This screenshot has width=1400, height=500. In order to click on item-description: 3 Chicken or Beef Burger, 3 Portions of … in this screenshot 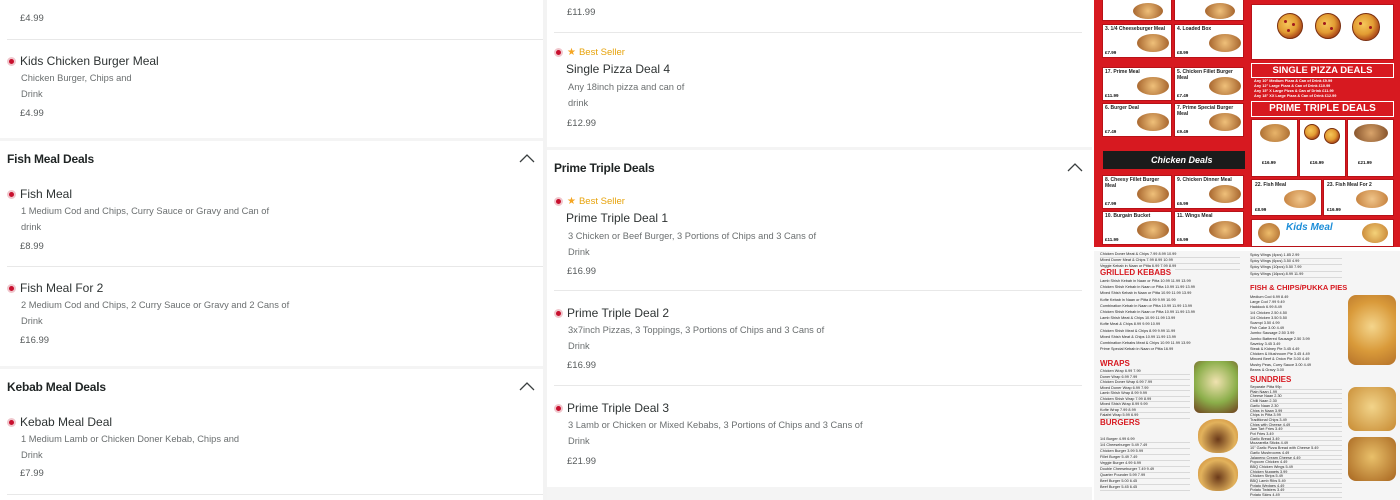, I will do `click(692, 244)`.